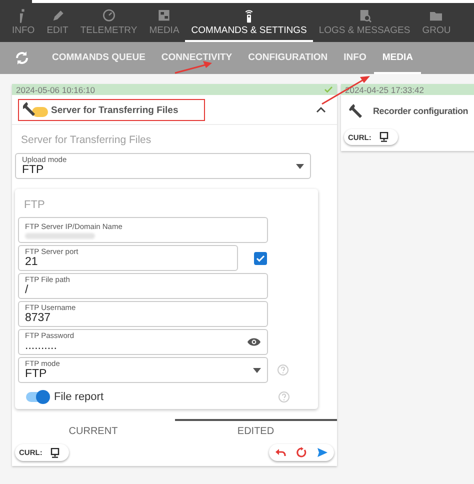 The height and width of the screenshot is (484, 474). I want to click on reset-icon, so click(301, 452).